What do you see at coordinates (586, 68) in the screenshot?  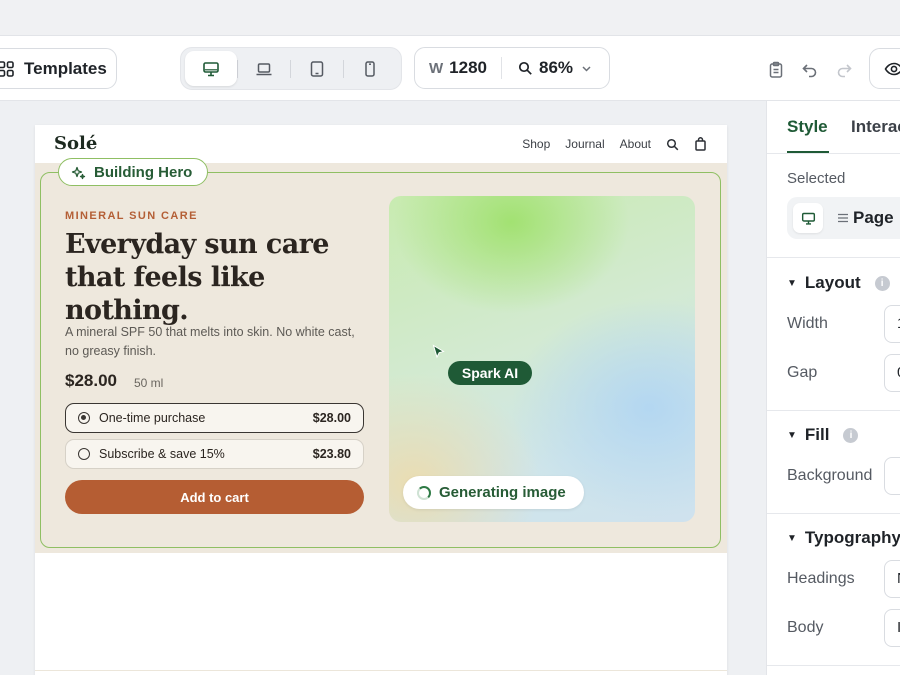 I see `chevron-down-icon` at bounding box center [586, 68].